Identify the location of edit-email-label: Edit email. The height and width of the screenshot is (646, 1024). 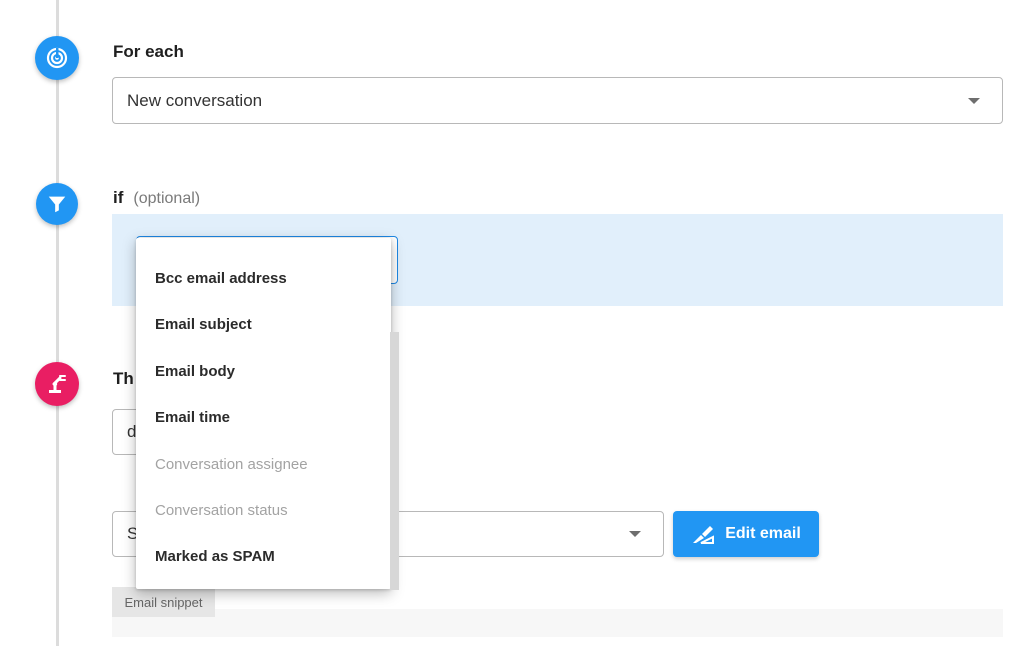
(763, 533).